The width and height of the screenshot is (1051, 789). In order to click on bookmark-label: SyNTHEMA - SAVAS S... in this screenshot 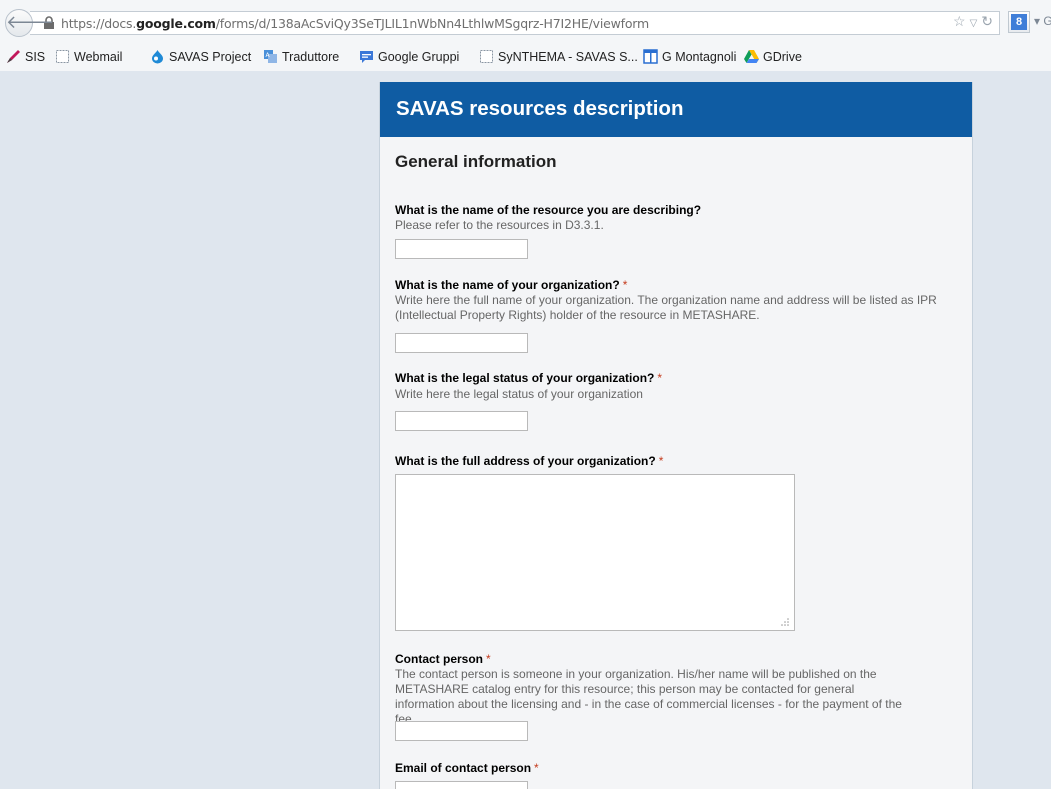, I will do `click(568, 57)`.